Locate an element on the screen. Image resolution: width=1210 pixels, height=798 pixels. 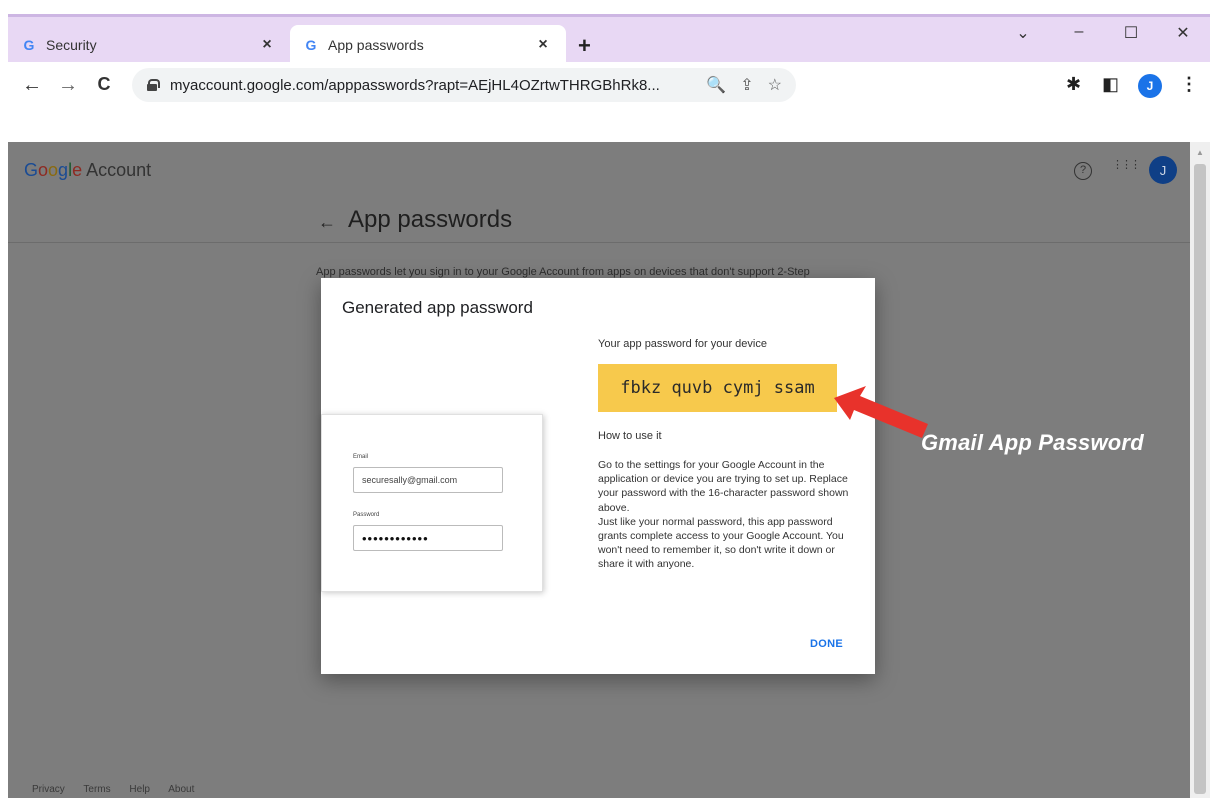
app-password-label: Your app password for your device is located at coordinates (682, 344).